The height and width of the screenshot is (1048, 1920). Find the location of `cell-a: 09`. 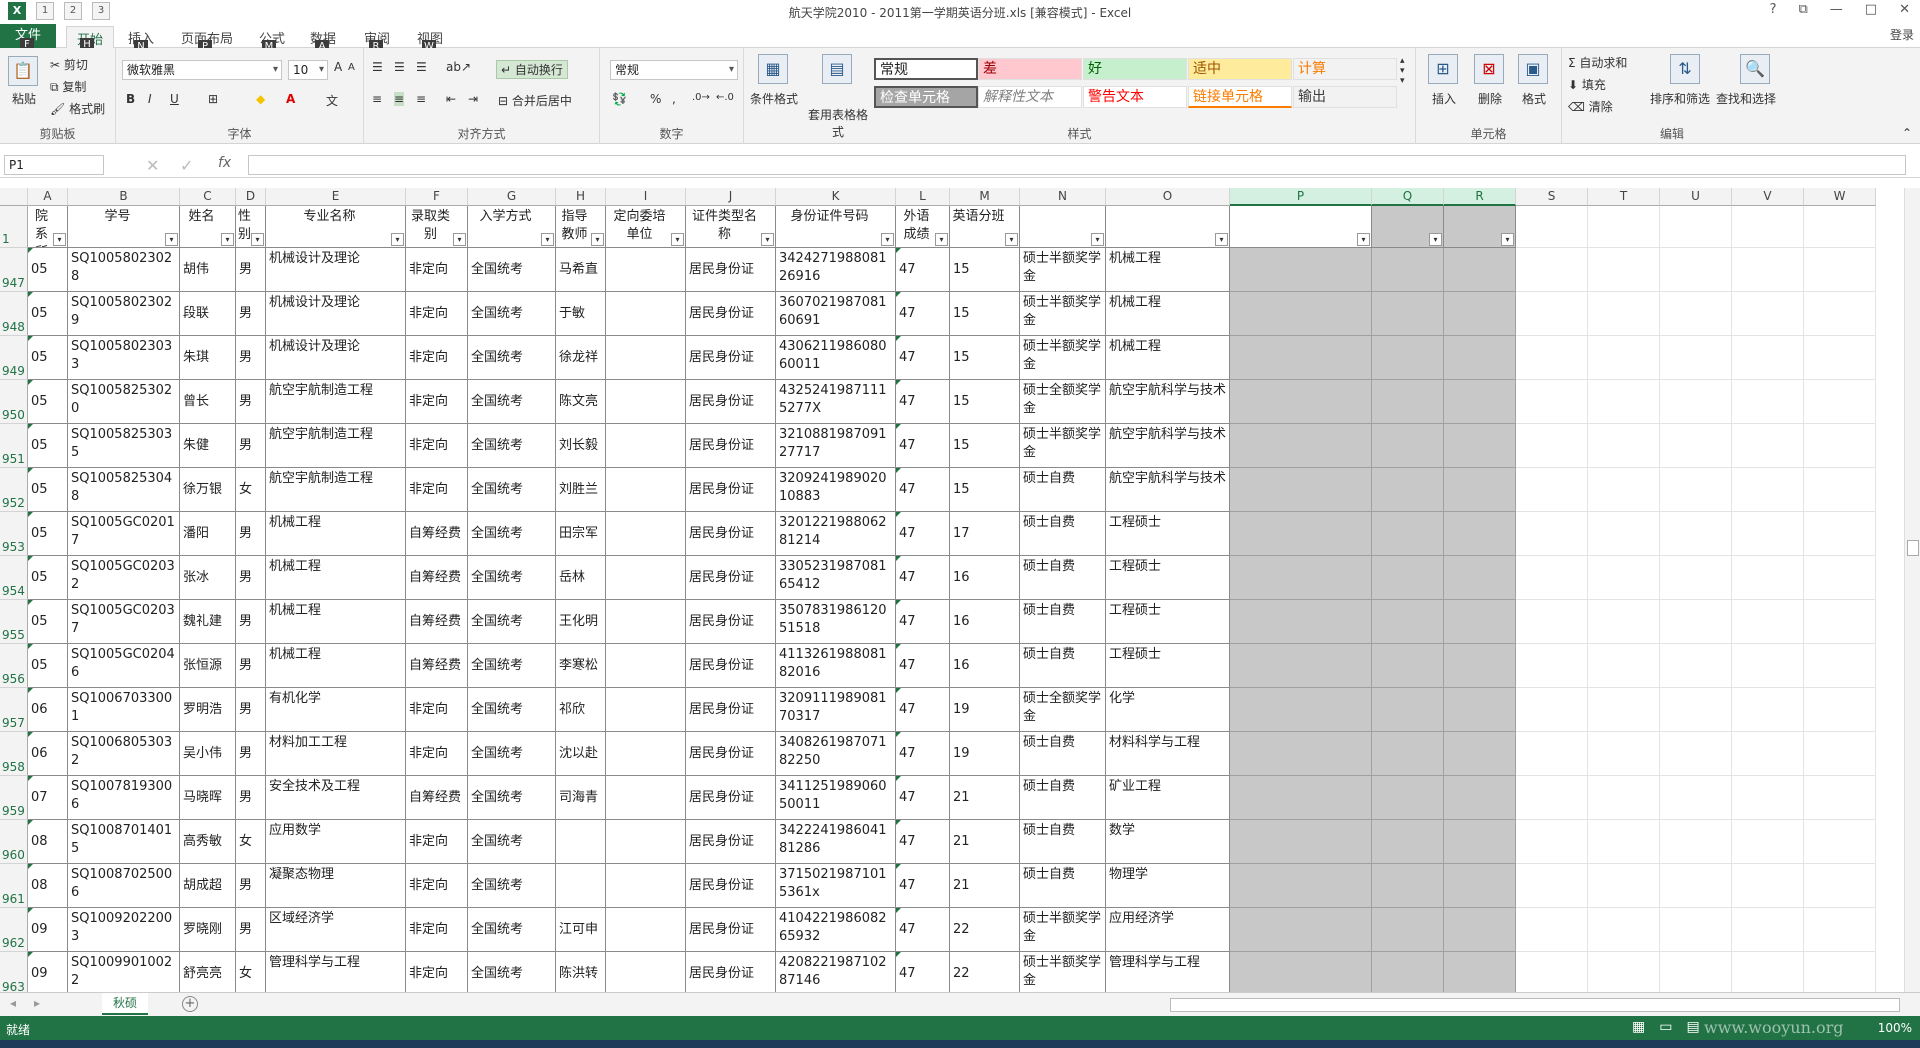

cell-a: 09 is located at coordinates (48, 972).